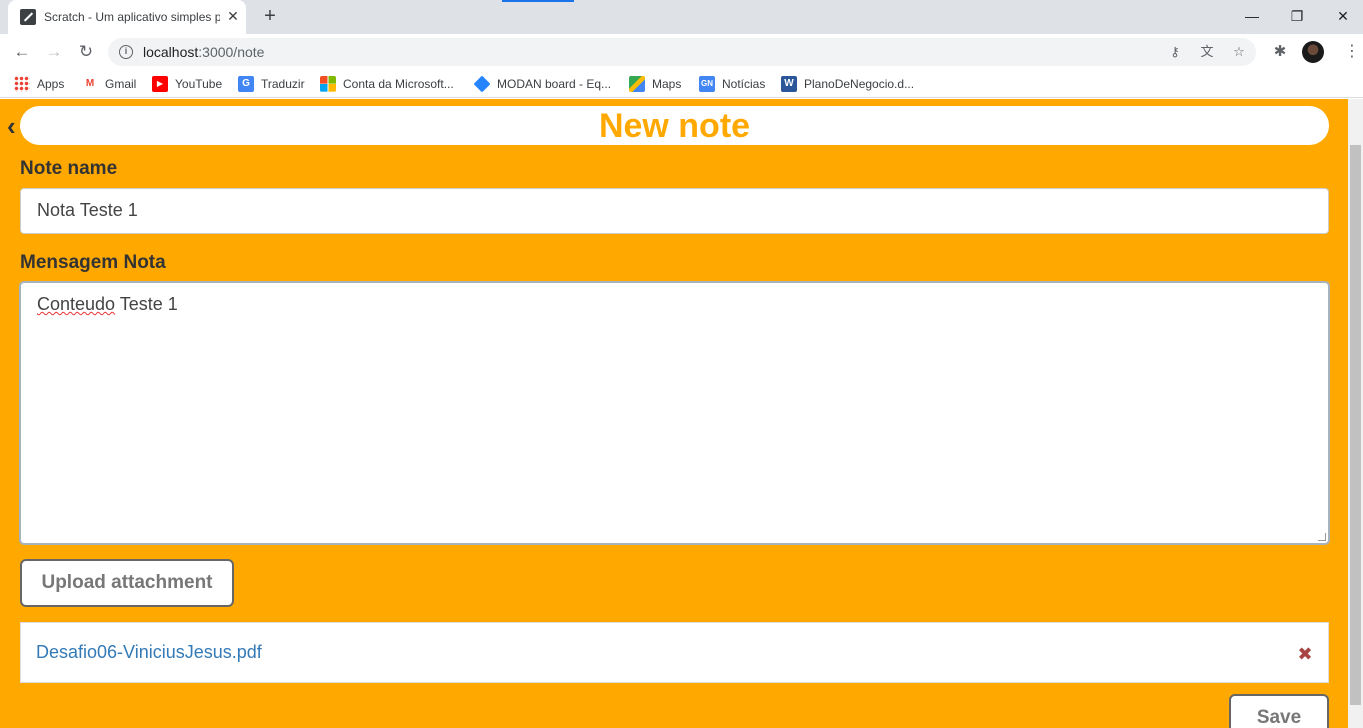 This screenshot has width=1363, height=728. I want to click on news-icon: GN, so click(707, 84).